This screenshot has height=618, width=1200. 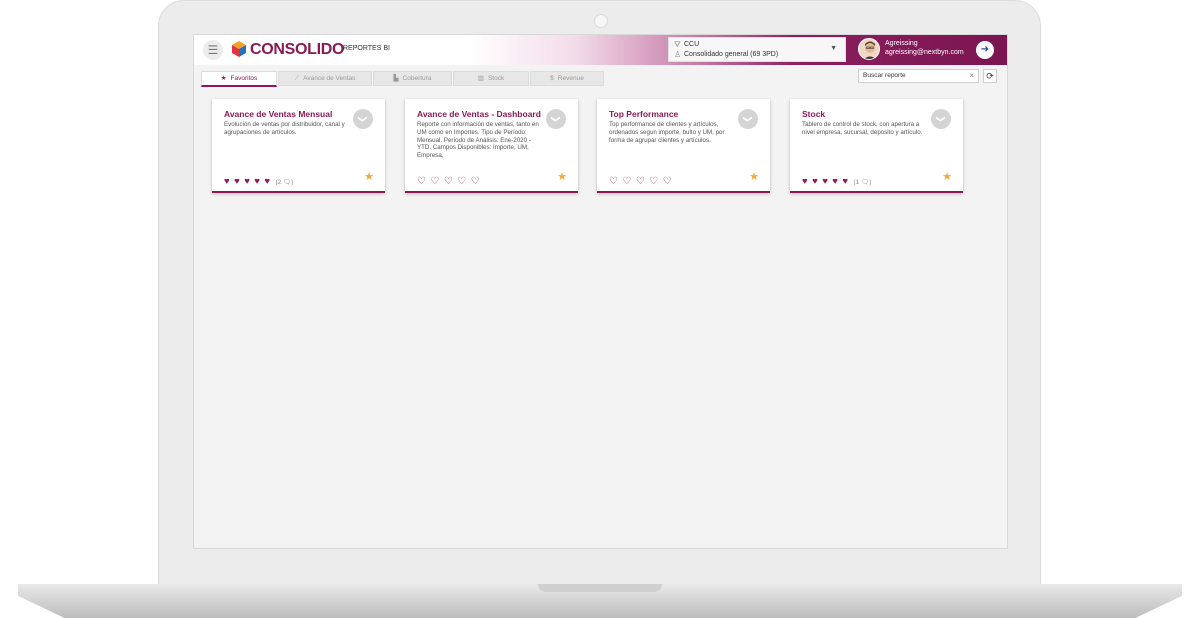 I want to click on rating: ♥ ♥ ♥ ♥ ♥ (1 🗨), so click(x=836, y=179).